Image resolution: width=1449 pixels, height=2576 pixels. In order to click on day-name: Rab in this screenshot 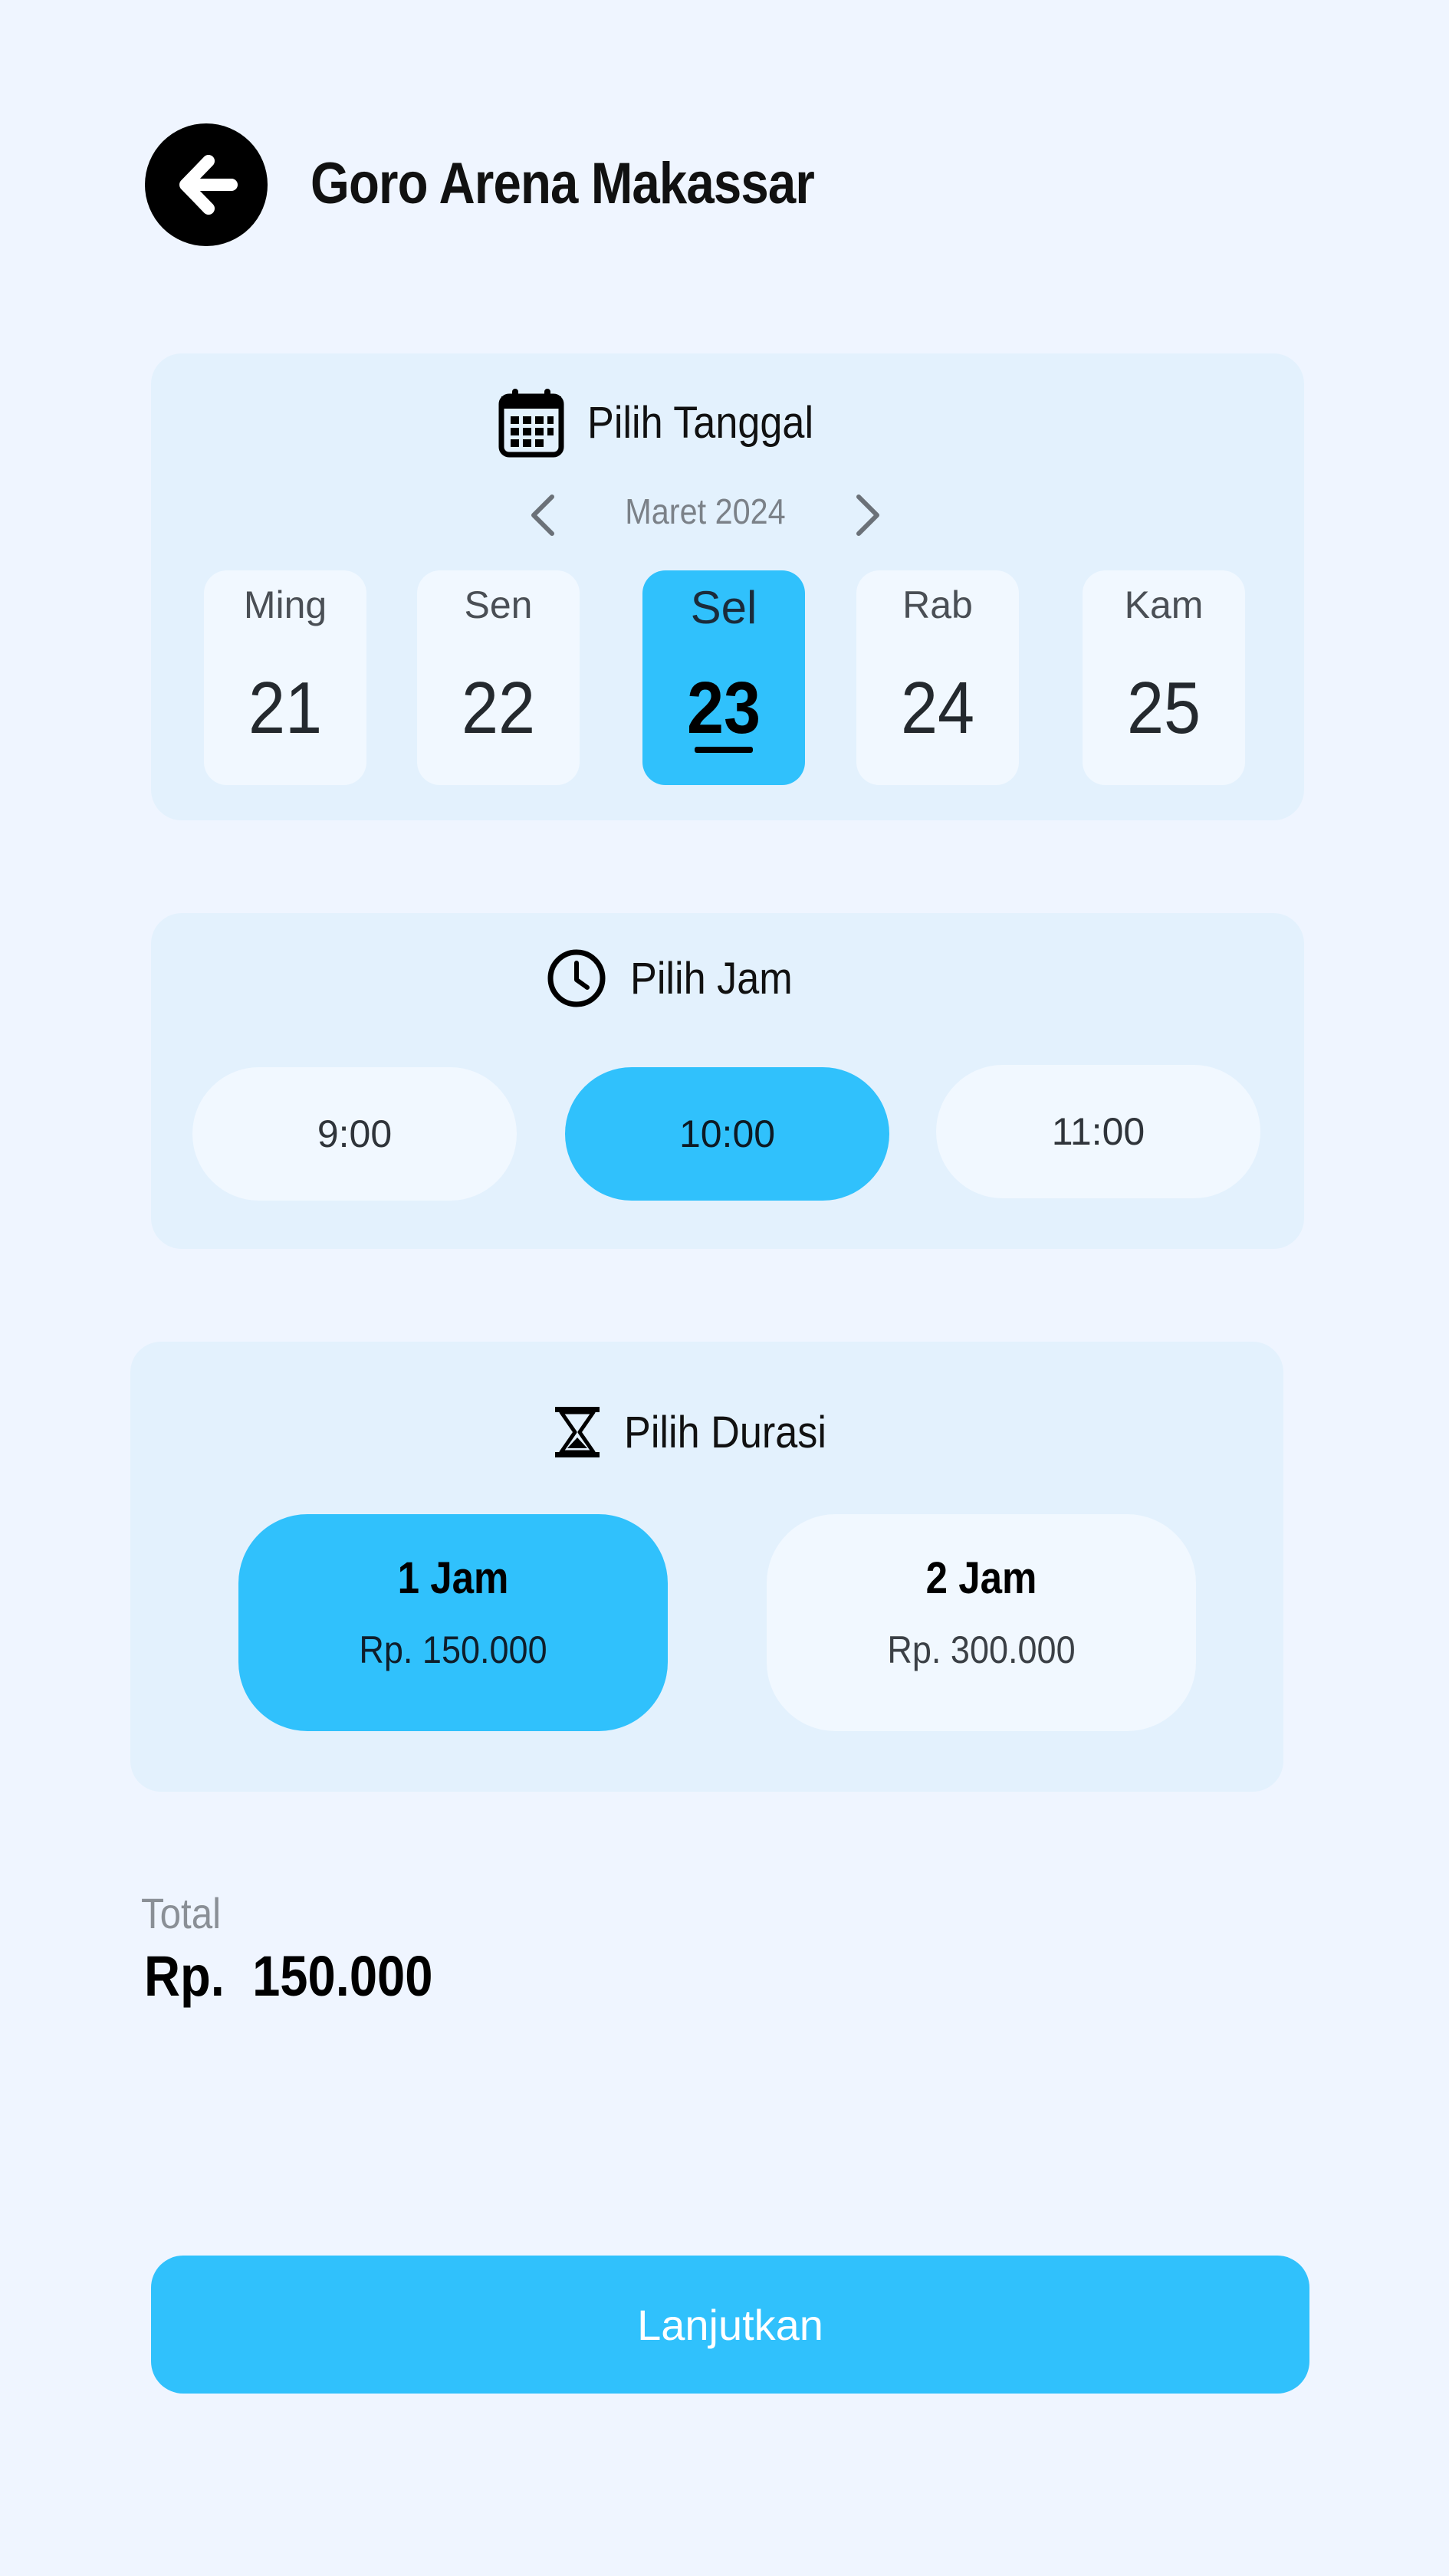, I will do `click(938, 605)`.